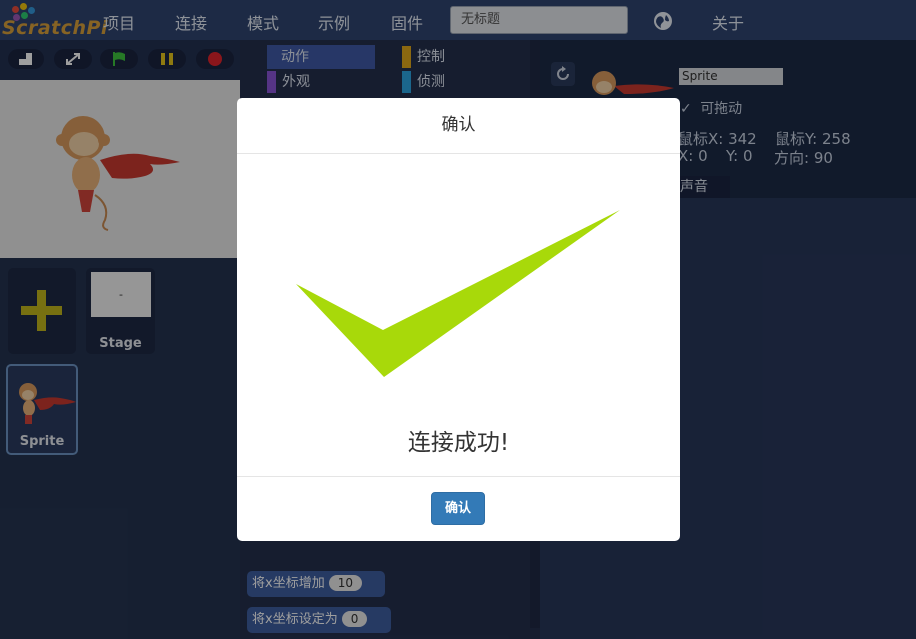  I want to click on dialog-footer: 确认, so click(458, 508).